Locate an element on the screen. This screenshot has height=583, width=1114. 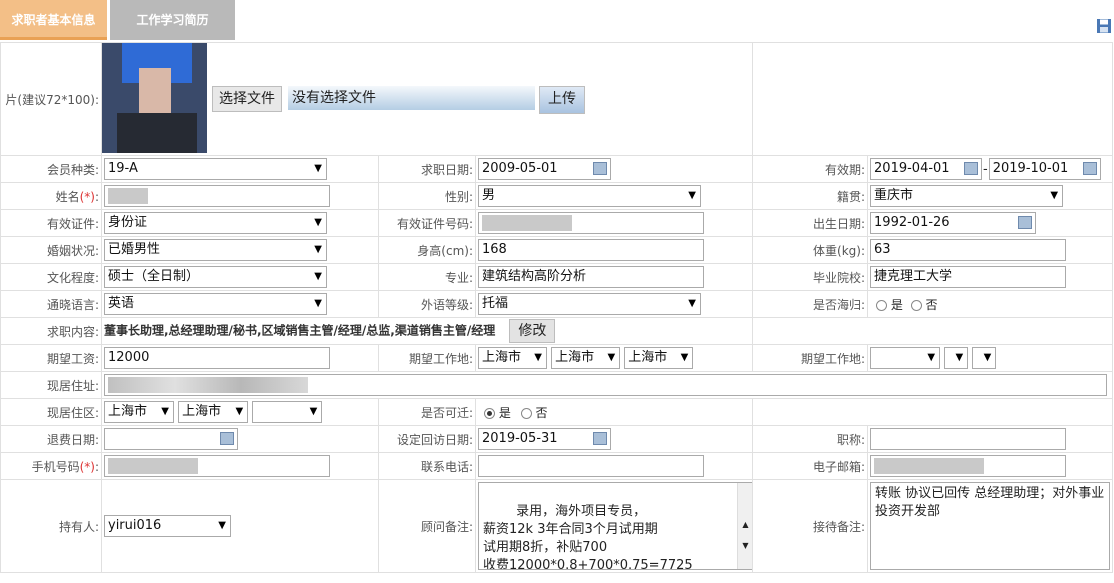
name-label: 姓名(*): is located at coordinates (51, 196).